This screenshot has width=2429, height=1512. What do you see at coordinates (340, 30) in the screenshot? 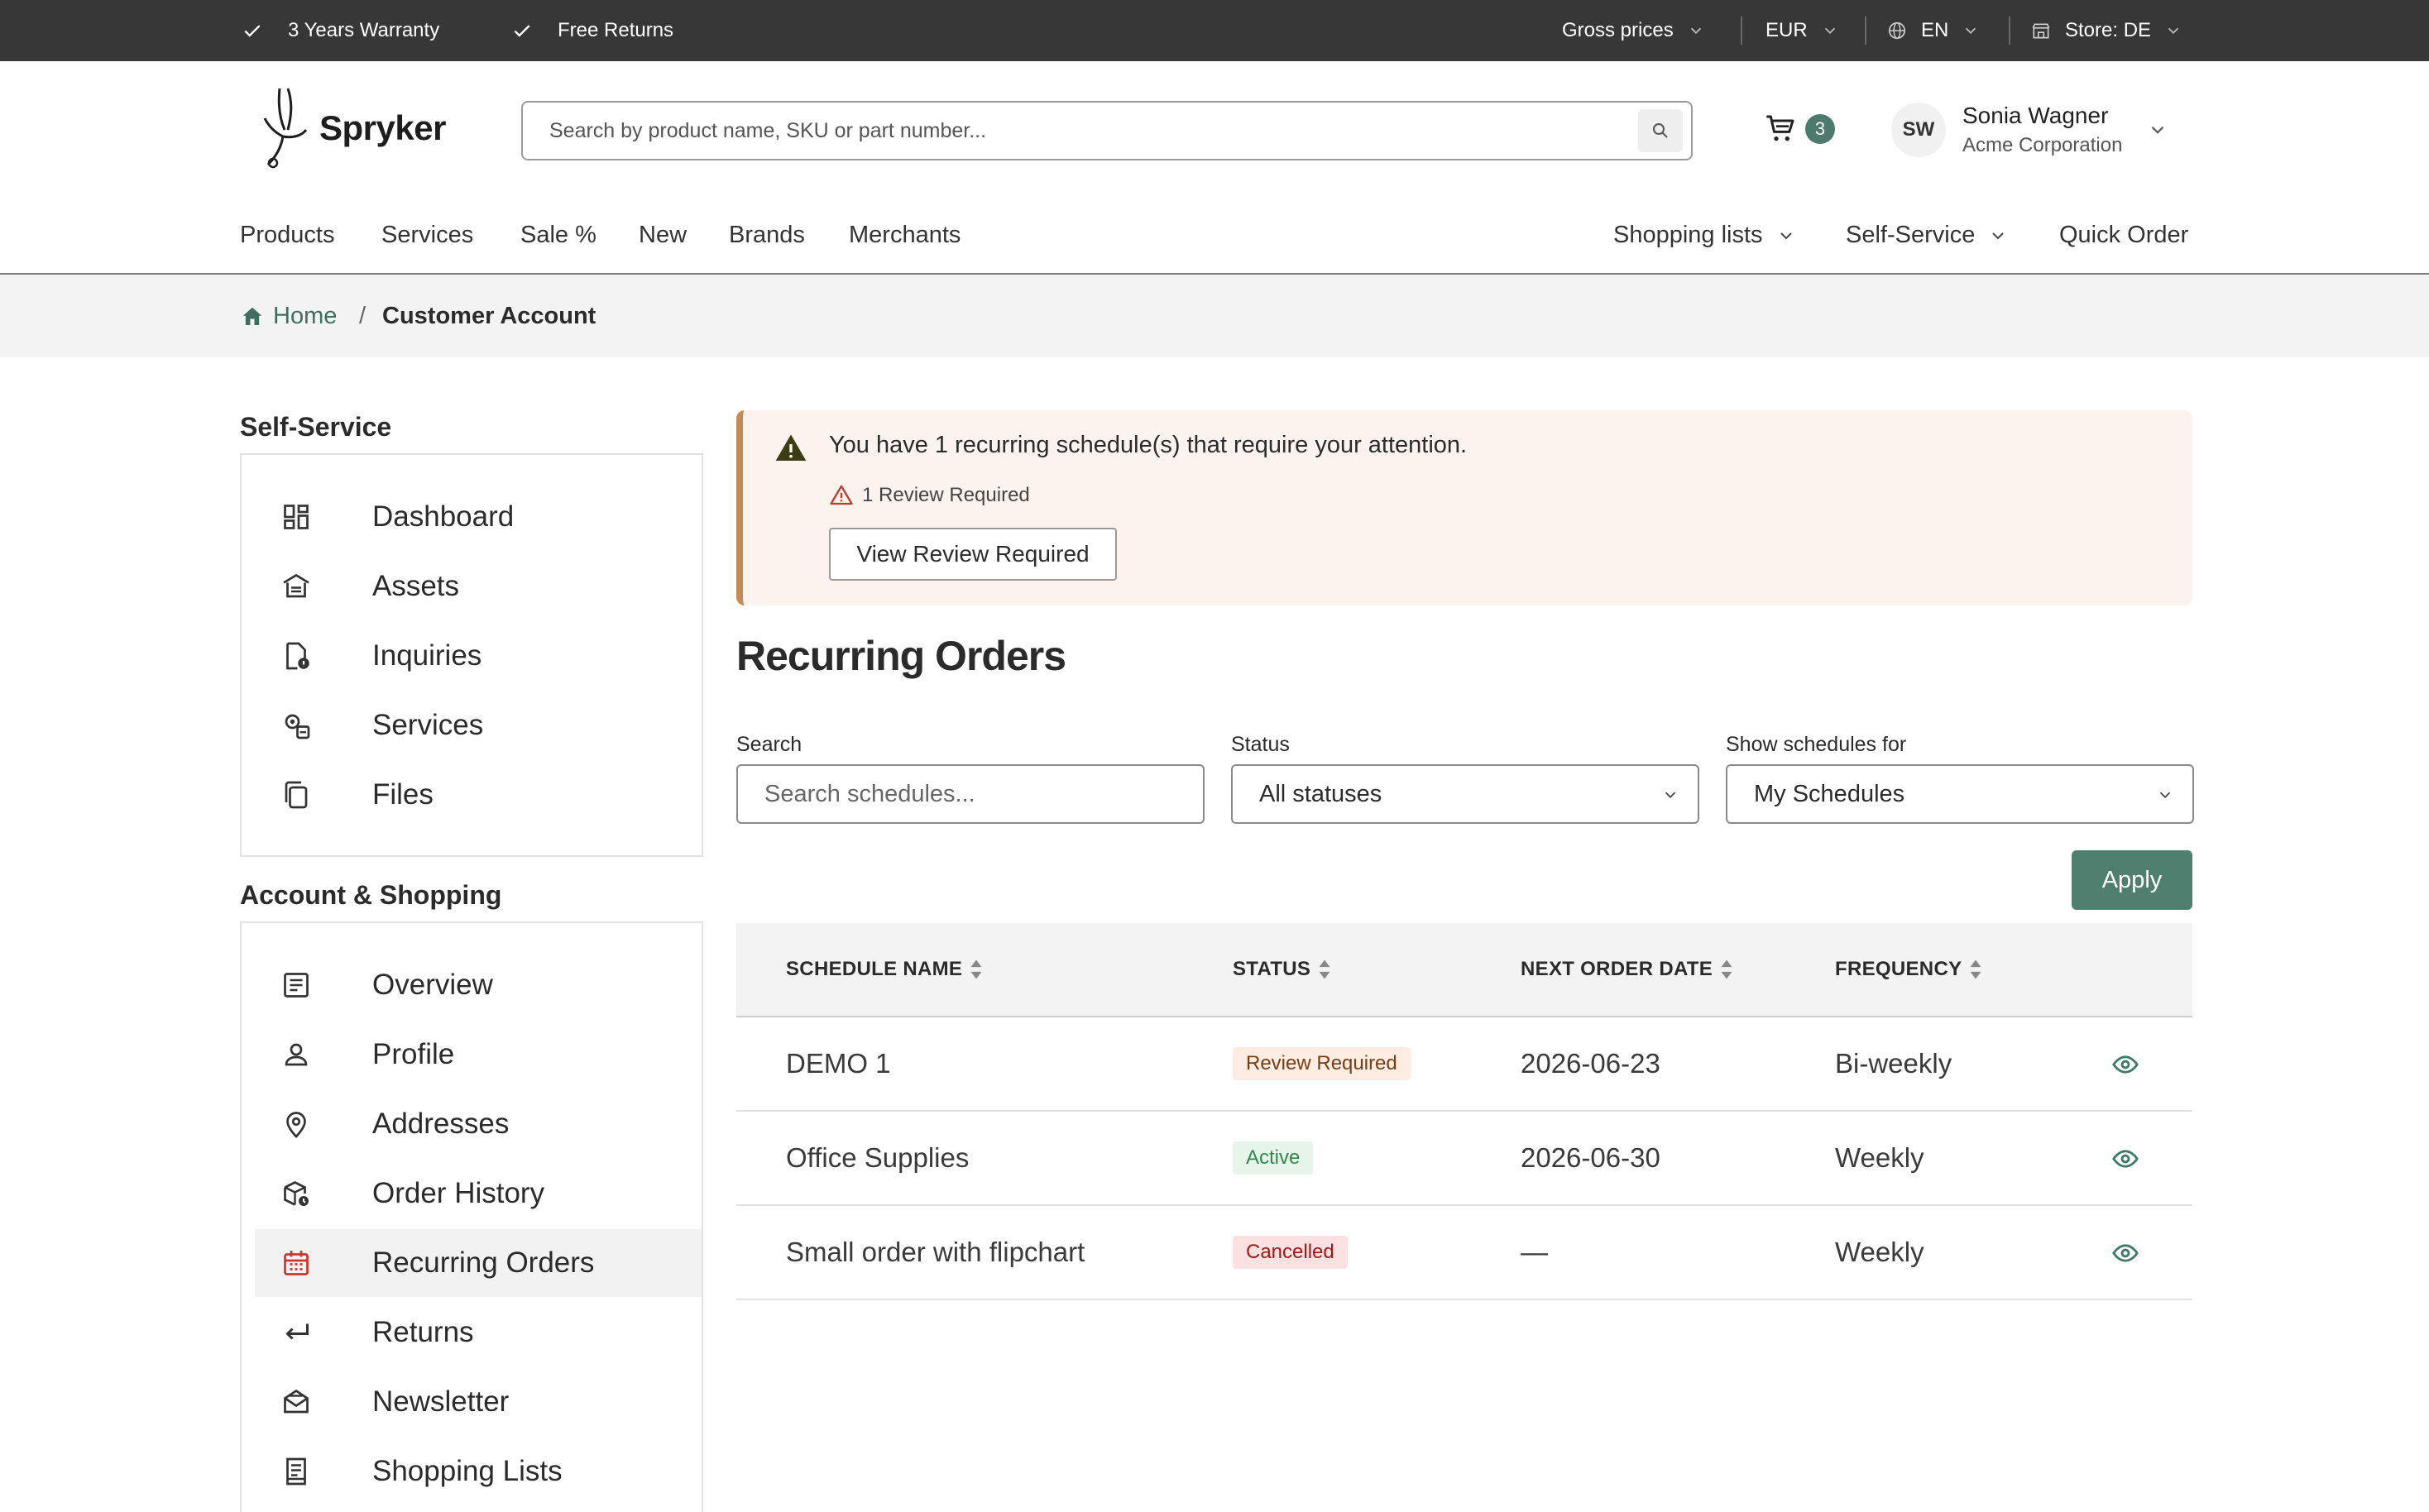
I see `usp-warranty: 3 Years Warranty` at bounding box center [340, 30].